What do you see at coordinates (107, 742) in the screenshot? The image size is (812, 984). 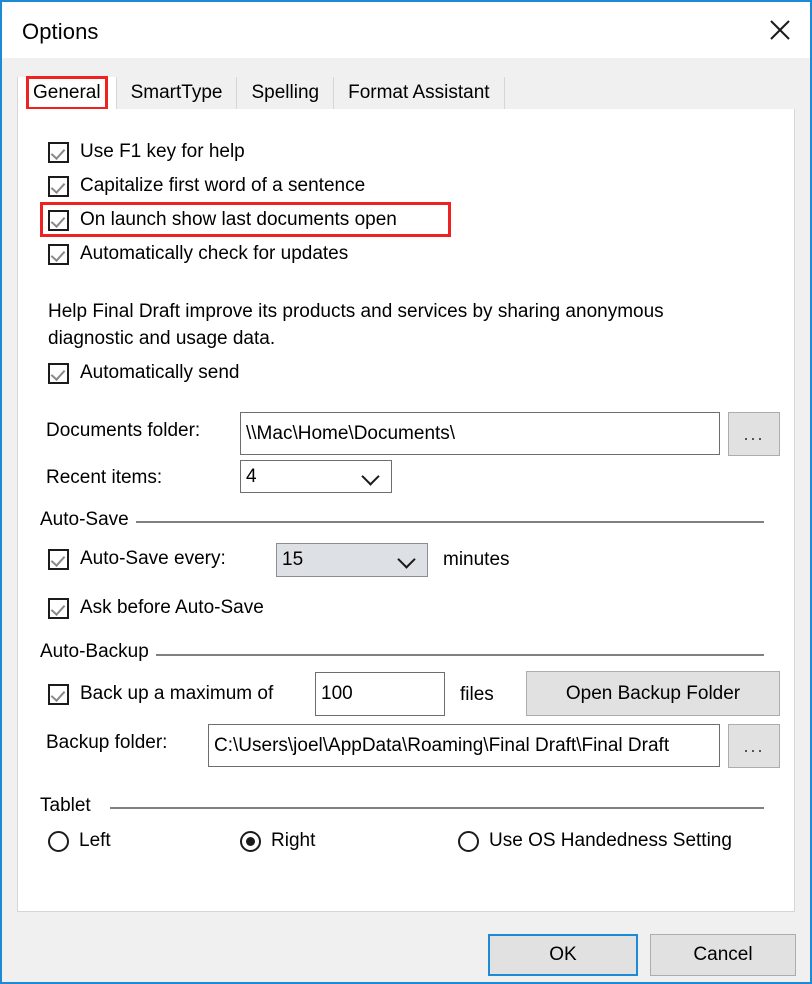 I see `backup-folder-label: Backup folder:` at bounding box center [107, 742].